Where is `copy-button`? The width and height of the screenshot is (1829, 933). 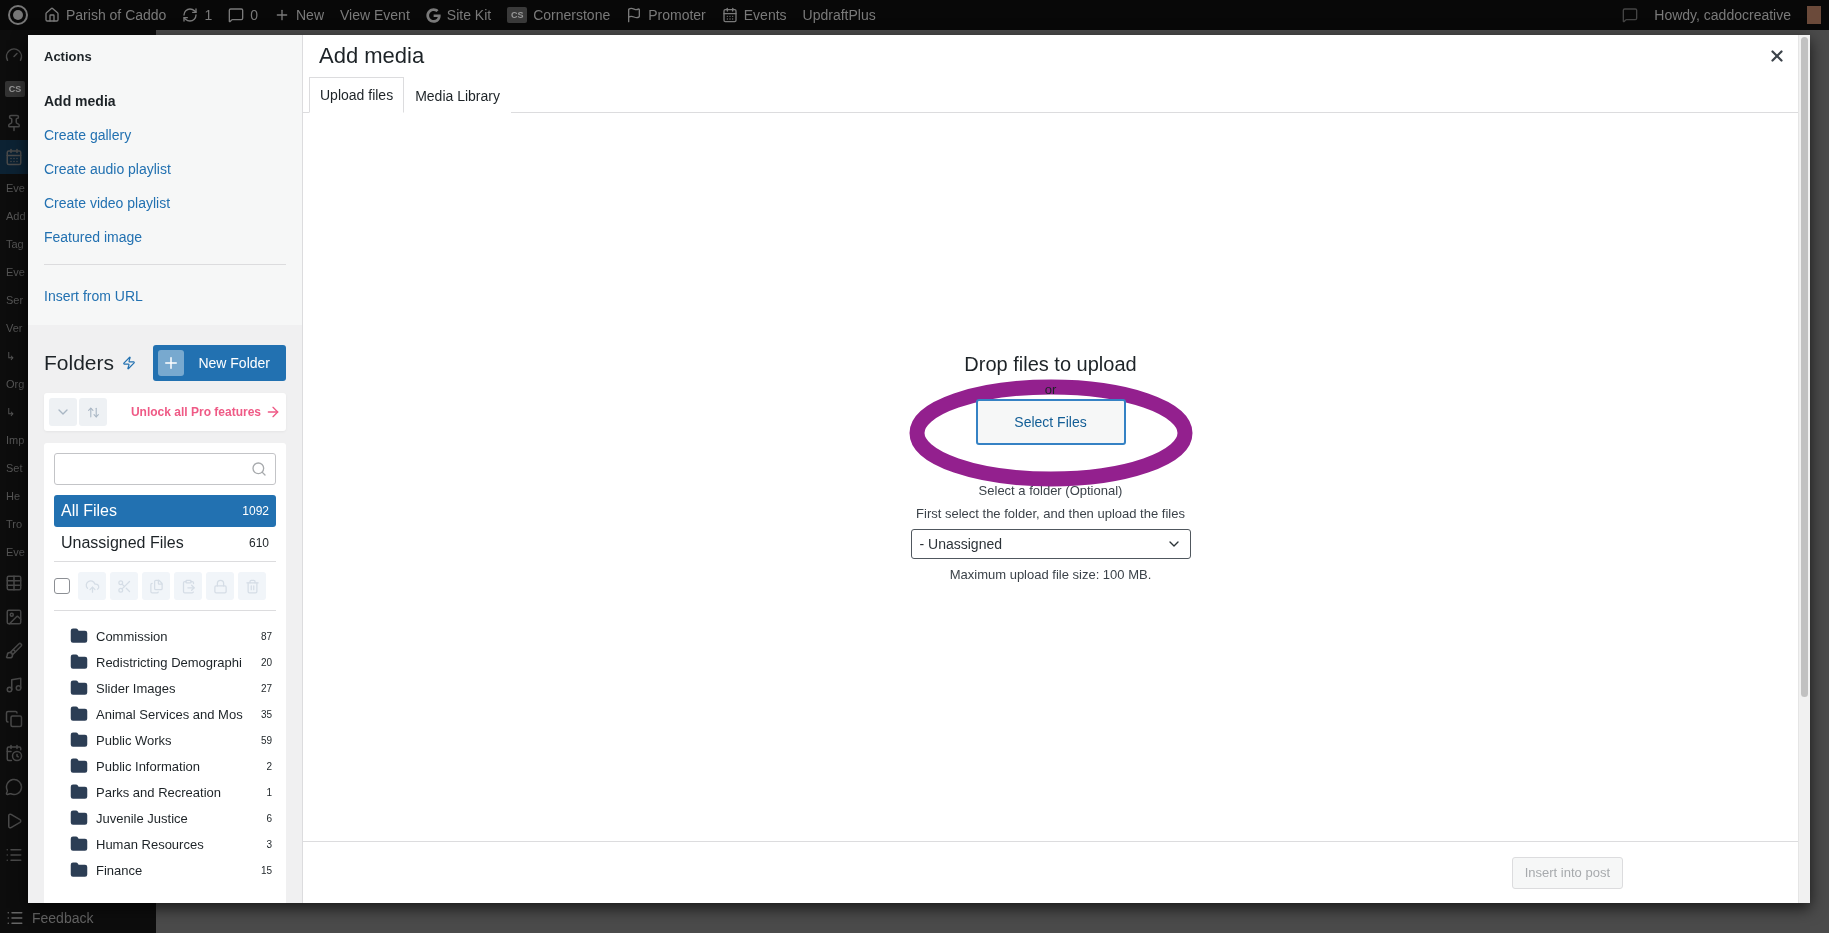 copy-button is located at coordinates (156, 586).